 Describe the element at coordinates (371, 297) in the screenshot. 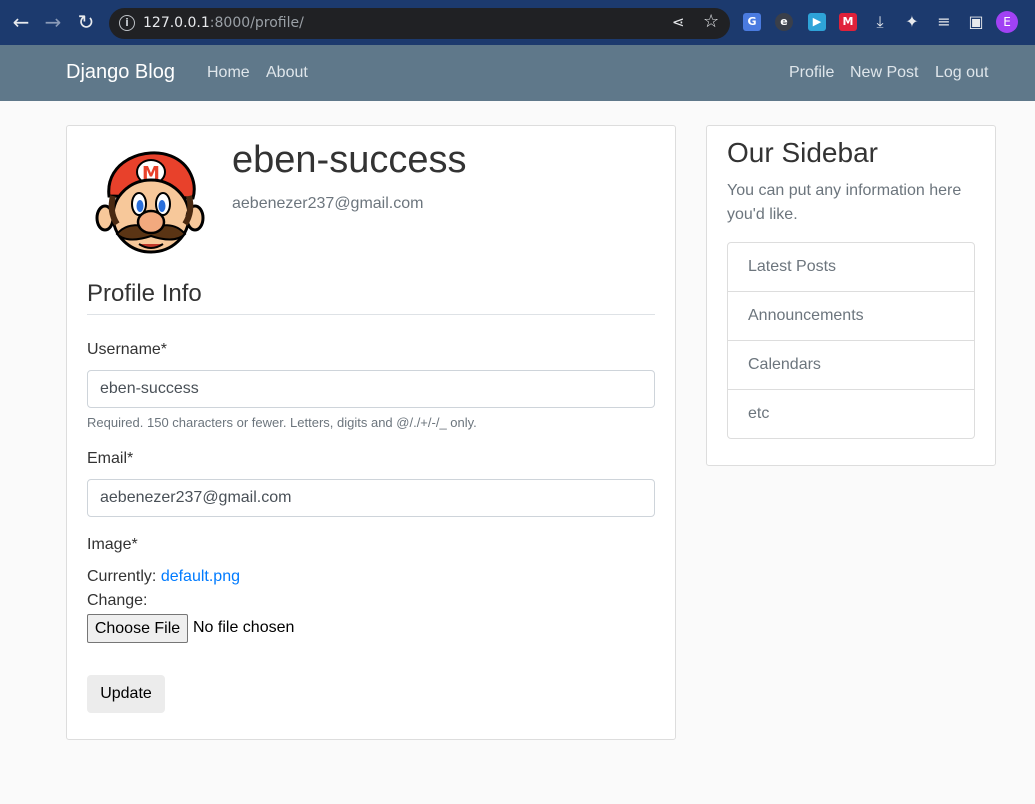

I see `profile-info-legend: Profile Info` at that location.